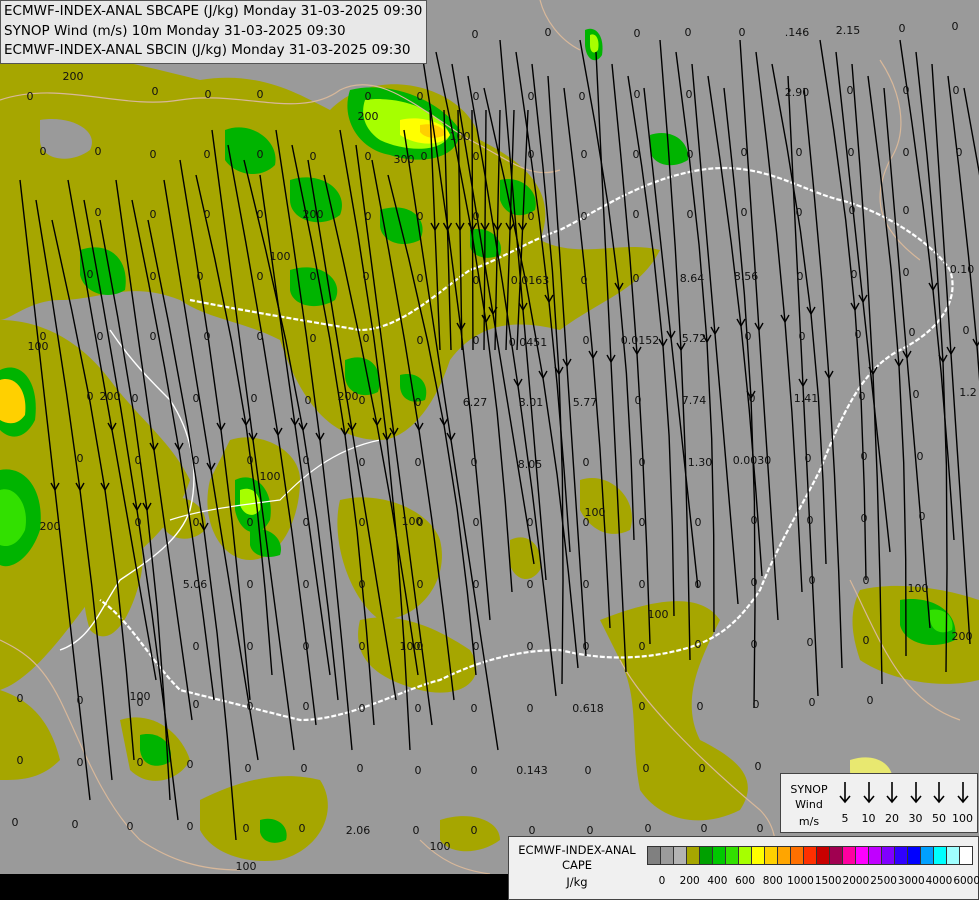 The image size is (979, 900). What do you see at coordinates (694, 338) in the screenshot?
I see `map-value-label: 5.72` at bounding box center [694, 338].